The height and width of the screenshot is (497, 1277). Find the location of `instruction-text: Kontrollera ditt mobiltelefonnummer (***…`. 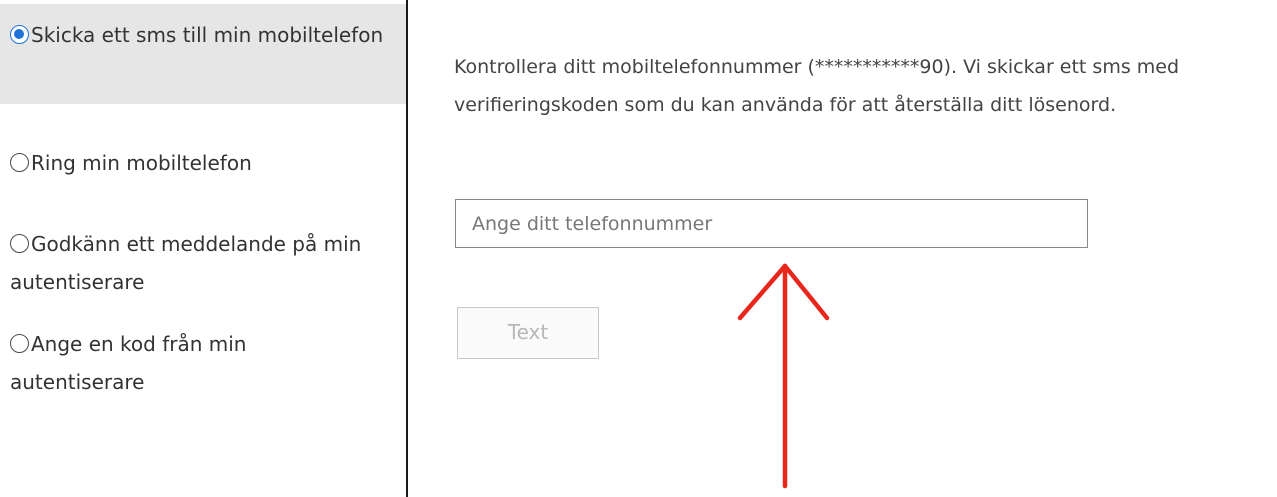

instruction-text: Kontrollera ditt mobiltelefonnummer (***… is located at coordinates (817, 86).